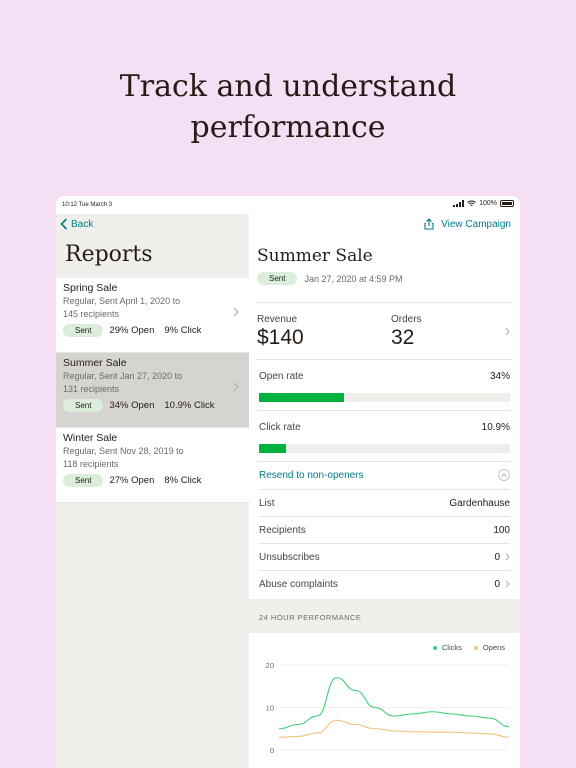 Image resolution: width=576 pixels, height=768 pixels. Describe the element at coordinates (270, 665) in the screenshot. I see `y-tick-label: 20` at that location.